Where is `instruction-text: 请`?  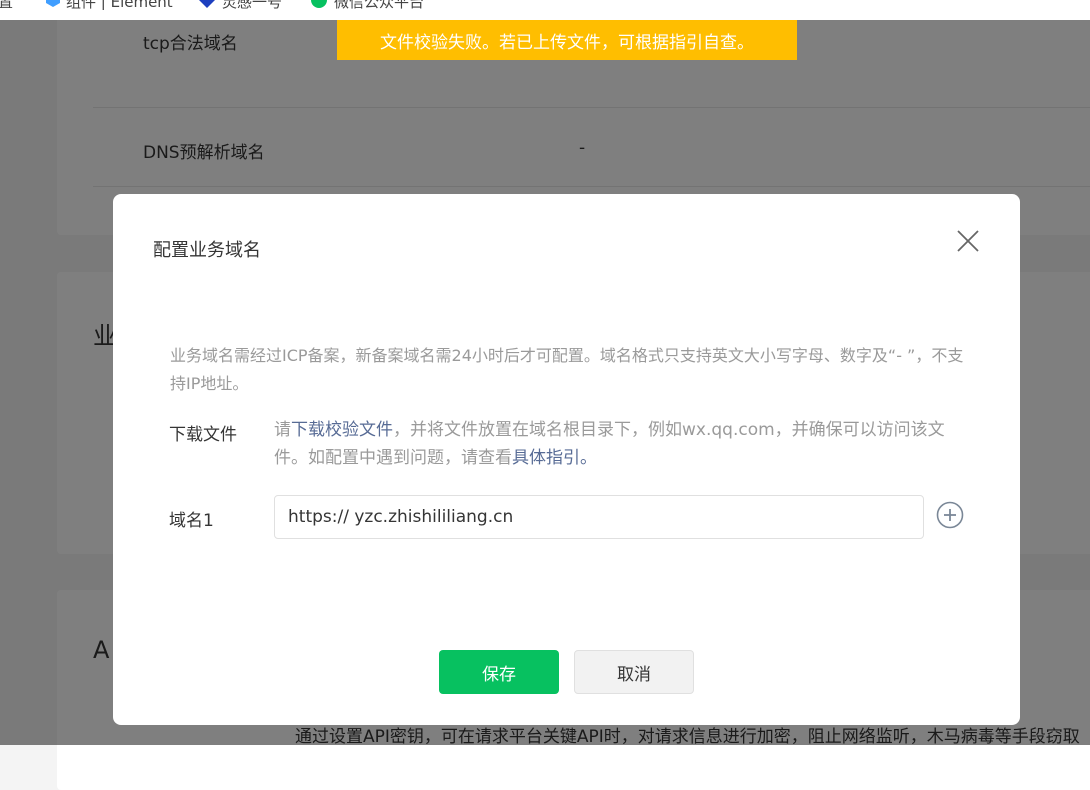 instruction-text: 请 is located at coordinates (282, 430).